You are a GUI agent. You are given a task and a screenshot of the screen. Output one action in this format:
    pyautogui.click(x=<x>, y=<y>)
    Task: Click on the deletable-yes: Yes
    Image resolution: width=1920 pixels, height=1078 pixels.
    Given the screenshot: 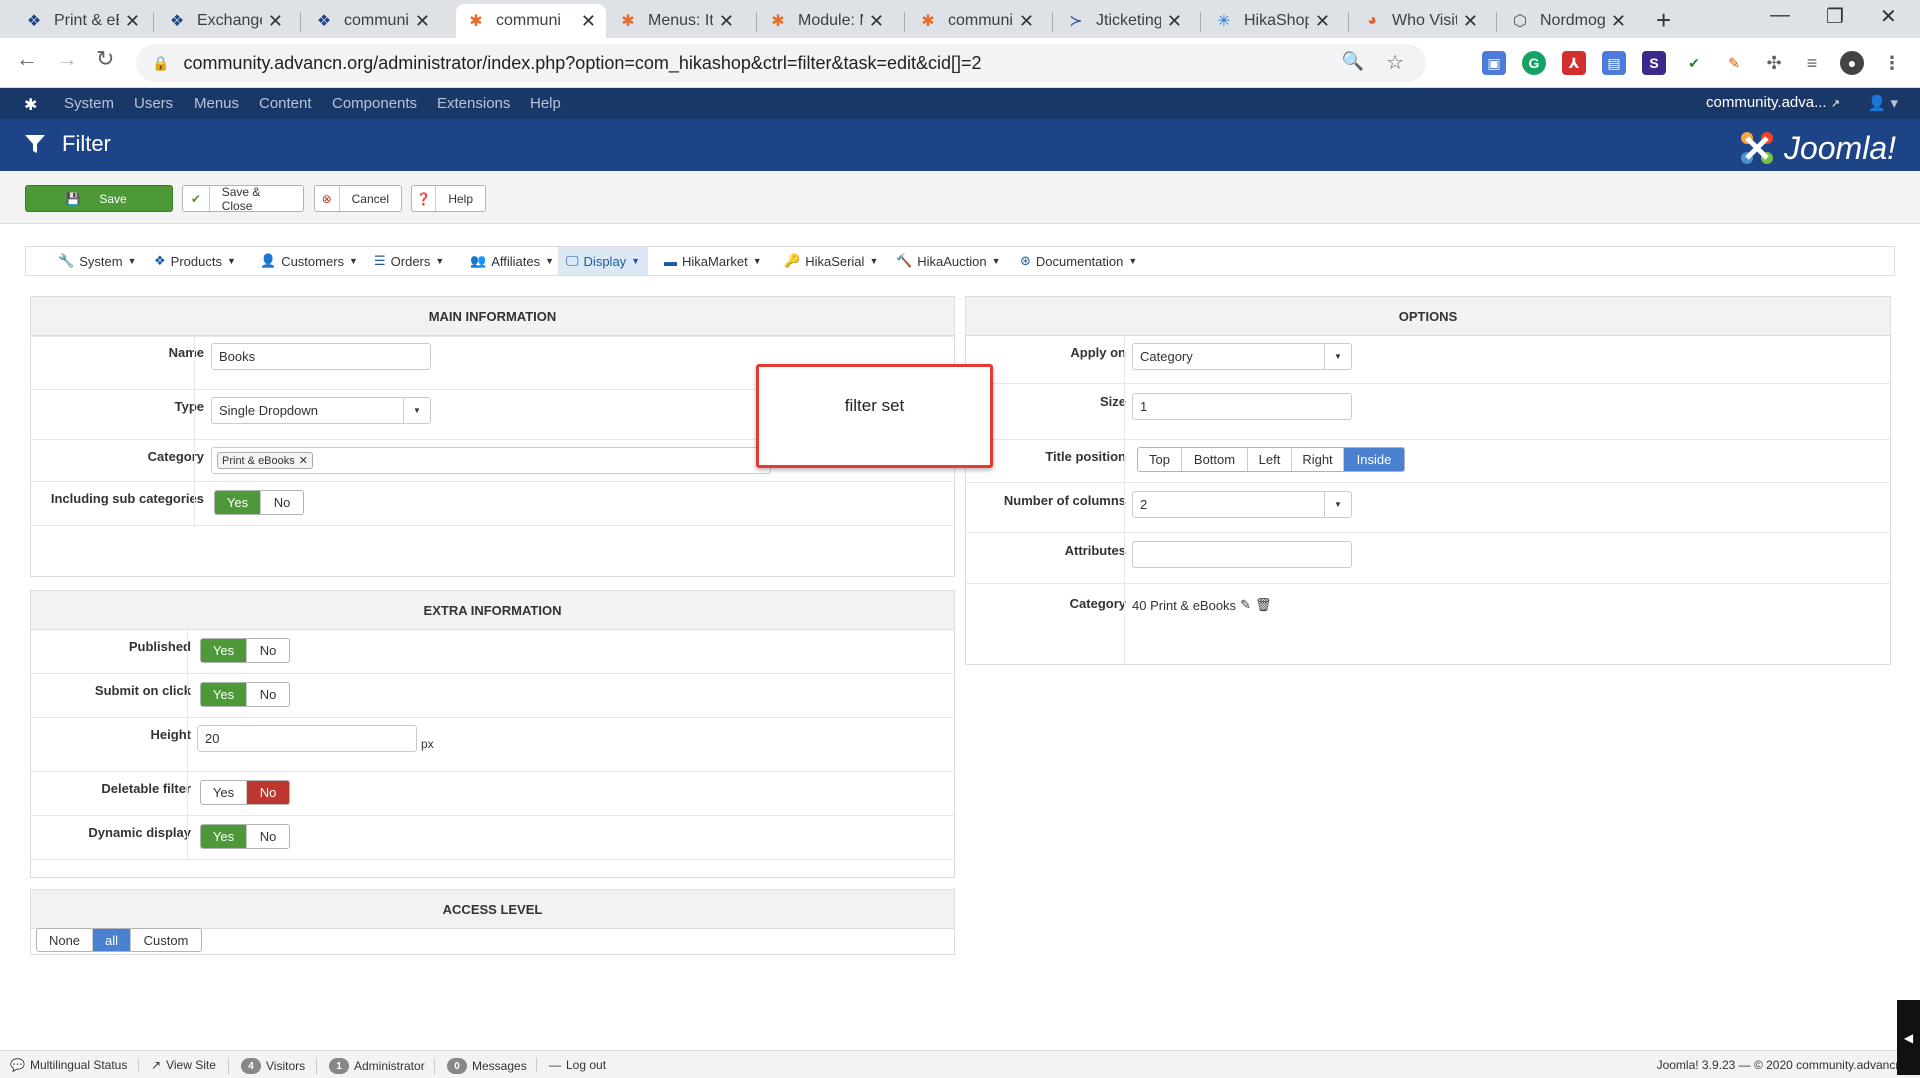 What is the action you would take?
    pyautogui.click(x=224, y=792)
    